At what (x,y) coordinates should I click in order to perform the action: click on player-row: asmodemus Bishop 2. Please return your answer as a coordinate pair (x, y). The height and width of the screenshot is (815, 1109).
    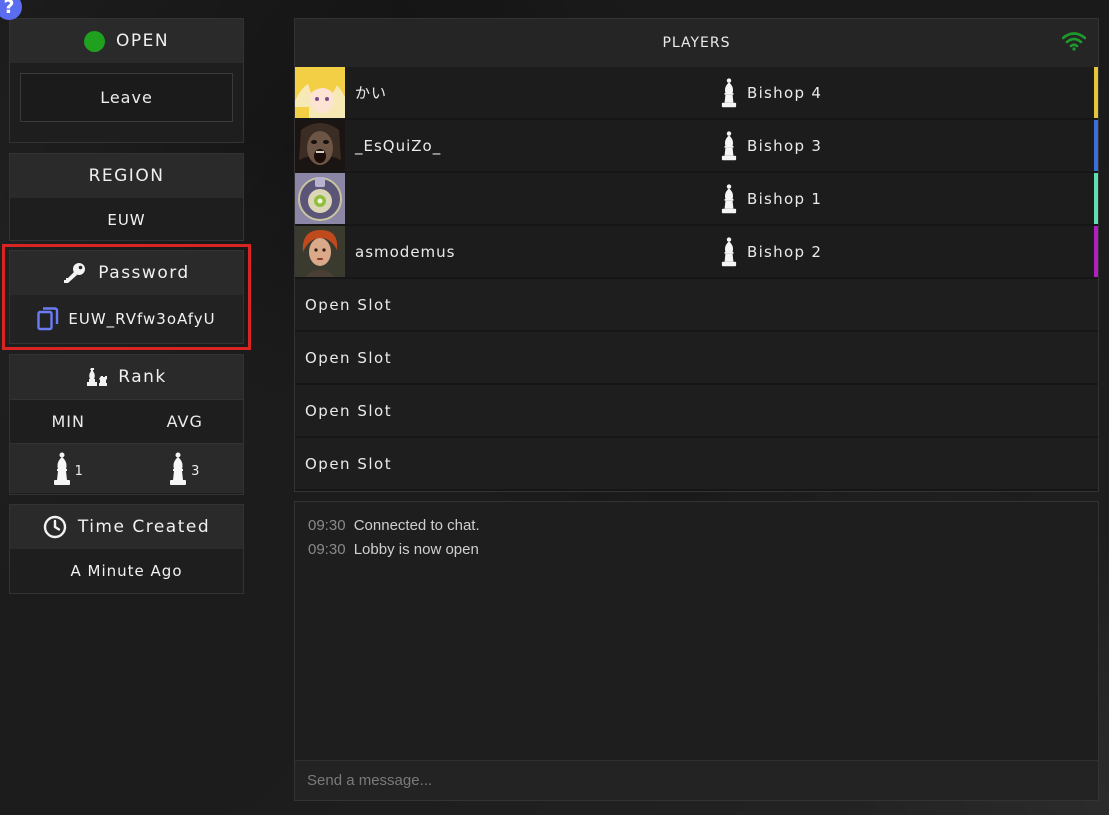
    Looking at the image, I should click on (696, 251).